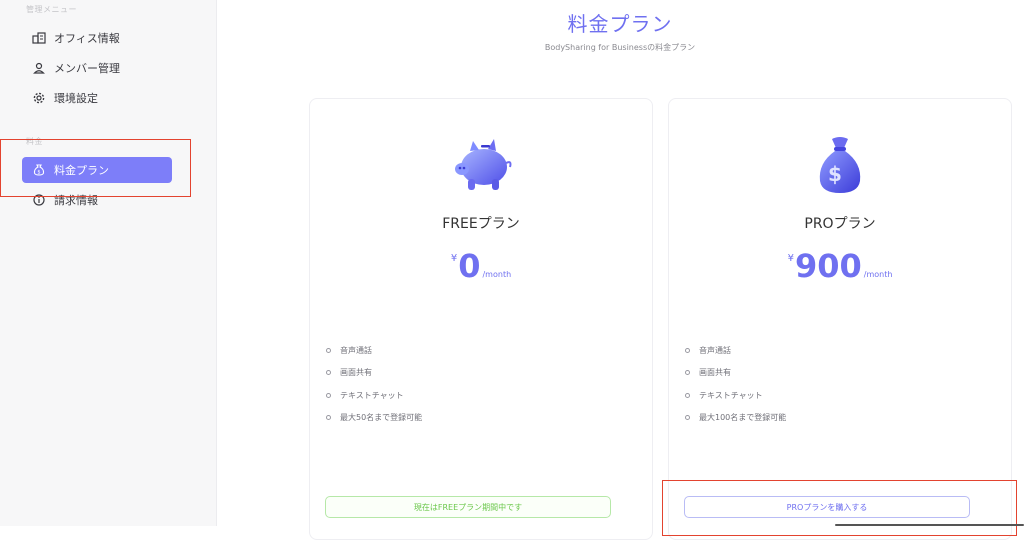  Describe the element at coordinates (929, 525) in the screenshot. I see `horizontal-scrollbar` at that location.